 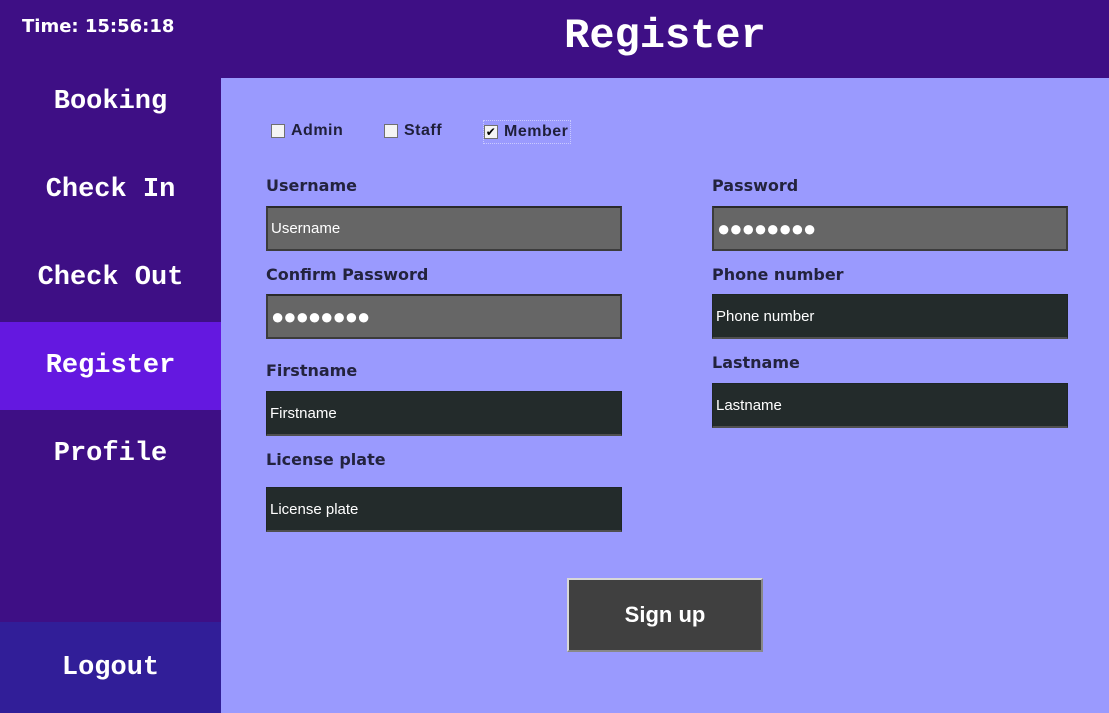 I want to click on sidebar-item-check-in: Check In, so click(x=110, y=190).